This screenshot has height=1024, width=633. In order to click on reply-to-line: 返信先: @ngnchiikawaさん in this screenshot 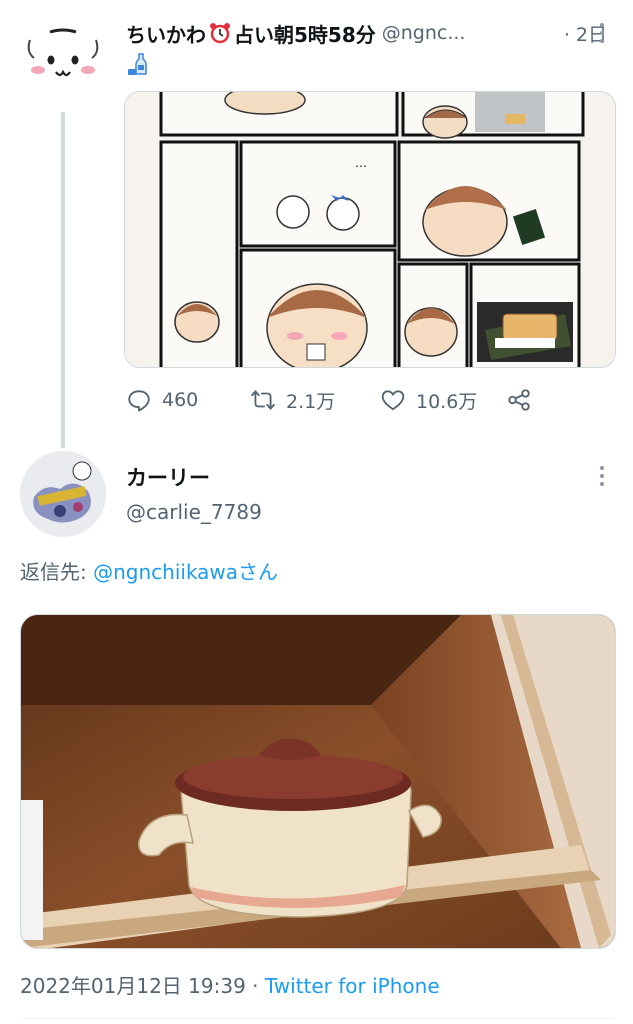, I will do `click(149, 570)`.